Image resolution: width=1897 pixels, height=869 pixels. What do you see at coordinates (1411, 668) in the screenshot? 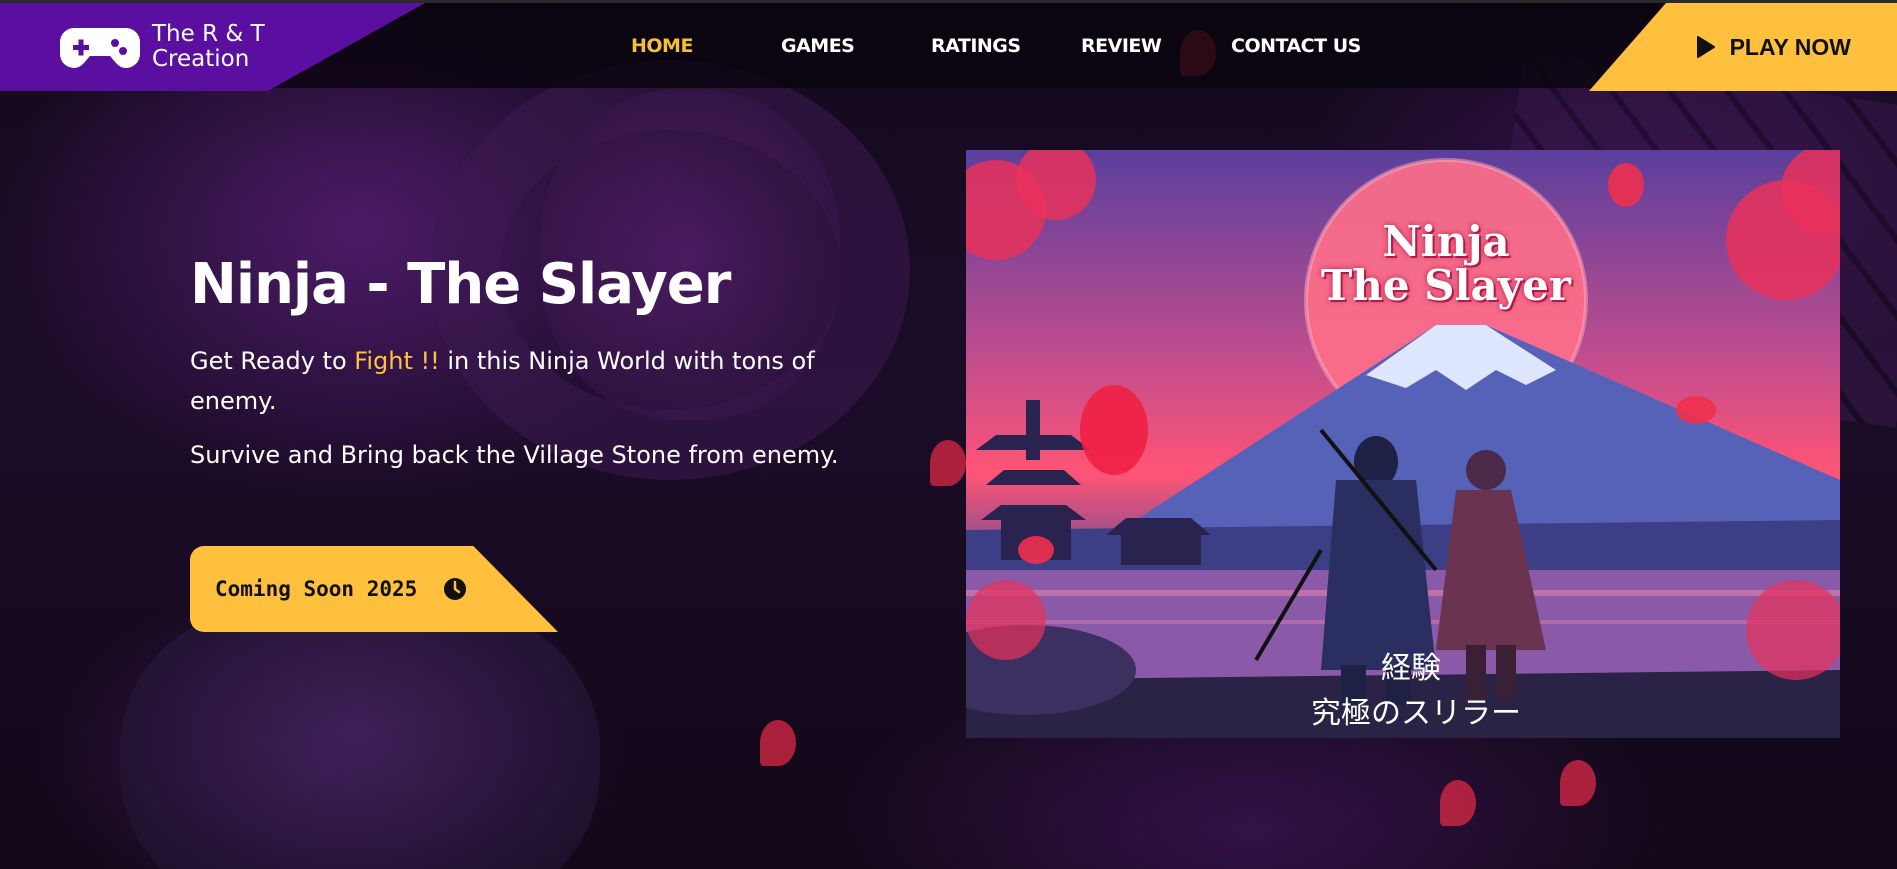
I see `poster-japanese-text: 経験` at bounding box center [1411, 668].